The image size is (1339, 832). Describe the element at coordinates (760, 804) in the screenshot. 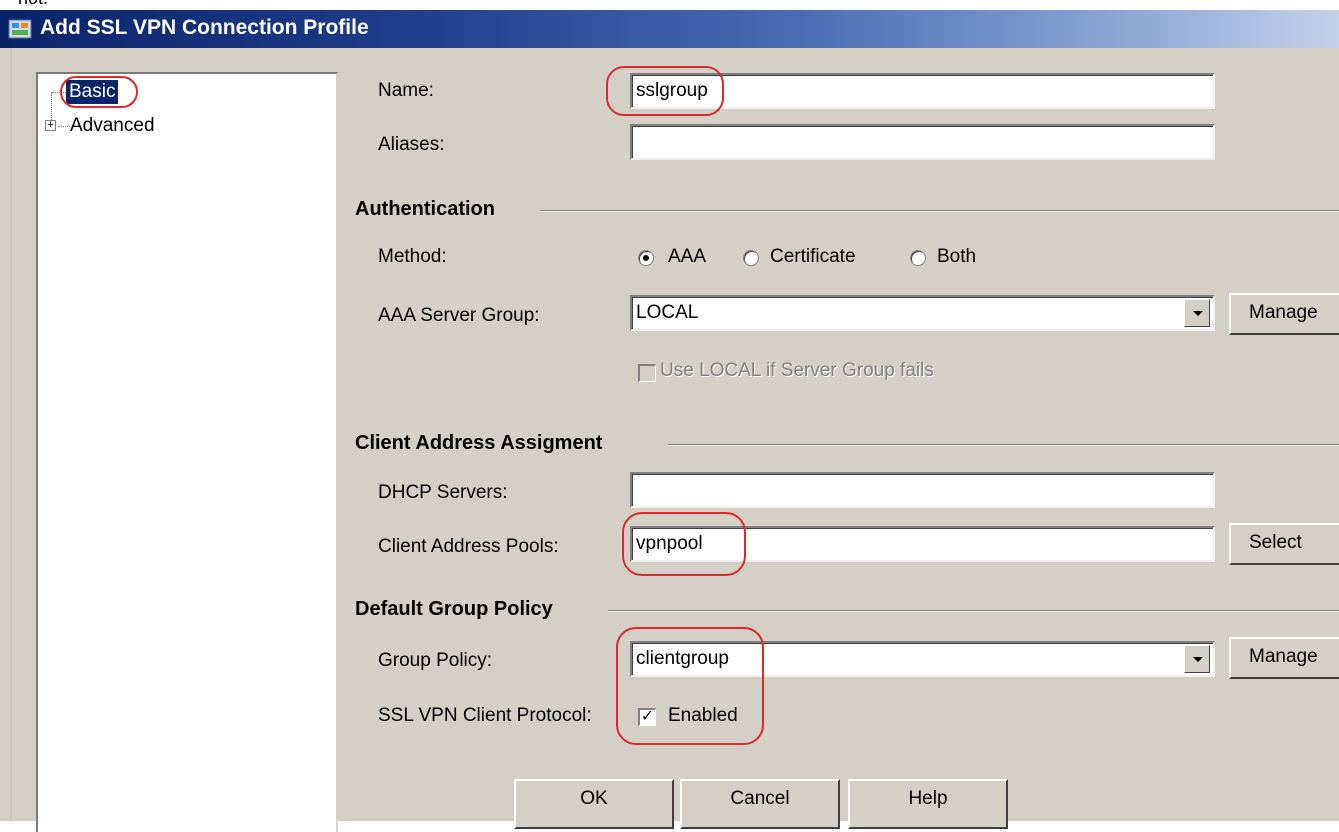

I see `cancel-button: Cancel` at that location.